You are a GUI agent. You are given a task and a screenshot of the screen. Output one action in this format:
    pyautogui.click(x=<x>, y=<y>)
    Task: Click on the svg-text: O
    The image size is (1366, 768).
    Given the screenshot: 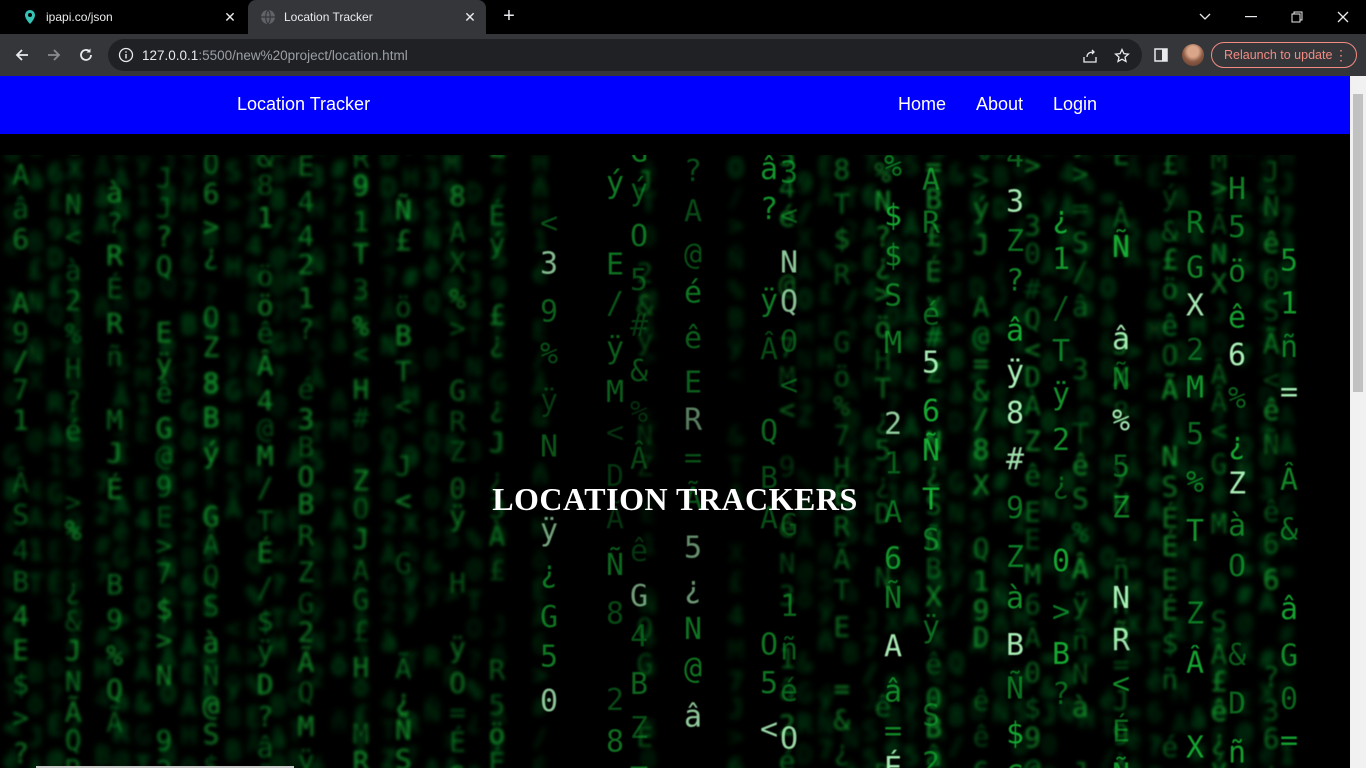 What is the action you would take?
    pyautogui.click(x=143, y=608)
    